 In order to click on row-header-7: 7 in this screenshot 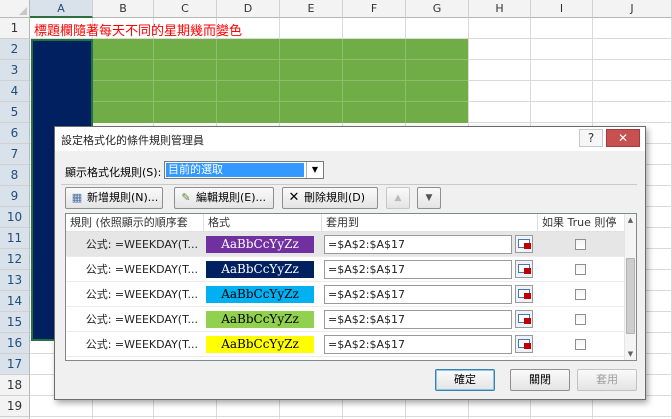, I will do `click(15, 154)`.